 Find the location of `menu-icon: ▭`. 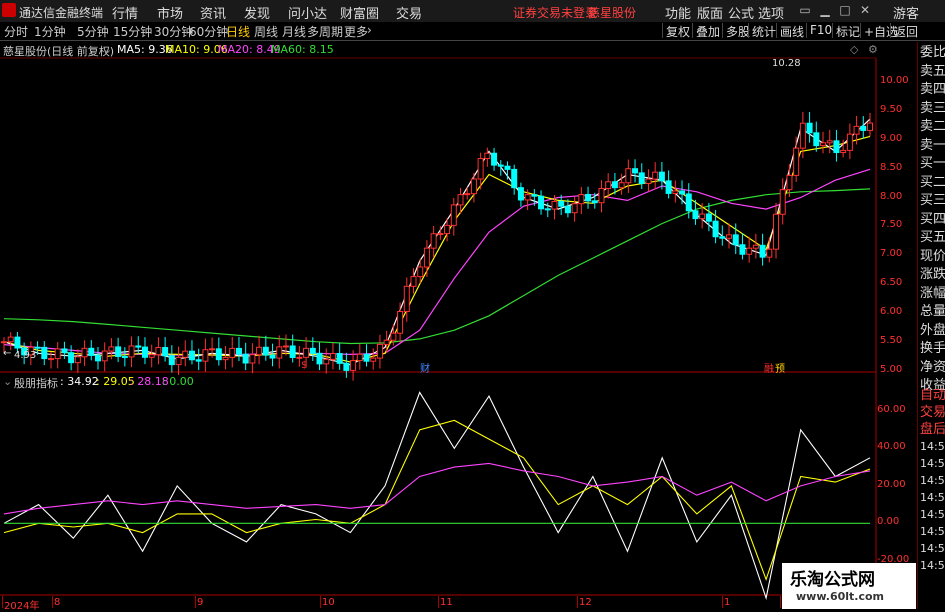

menu-icon: ▭ is located at coordinates (805, 10).